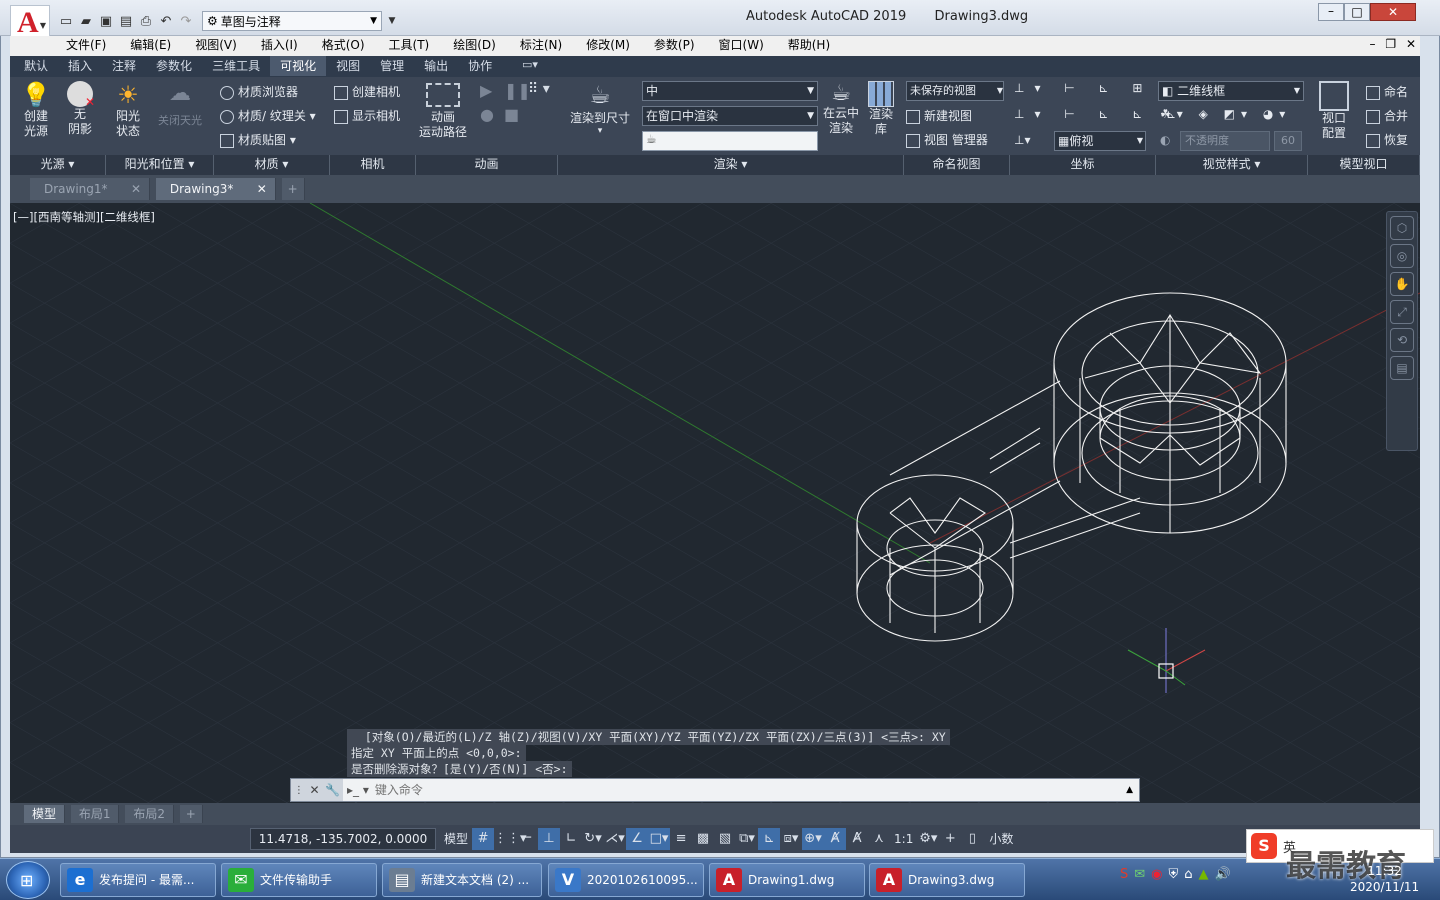 The width and height of the screenshot is (1440, 900). I want to click on redo-icon: ↷, so click(186, 21).